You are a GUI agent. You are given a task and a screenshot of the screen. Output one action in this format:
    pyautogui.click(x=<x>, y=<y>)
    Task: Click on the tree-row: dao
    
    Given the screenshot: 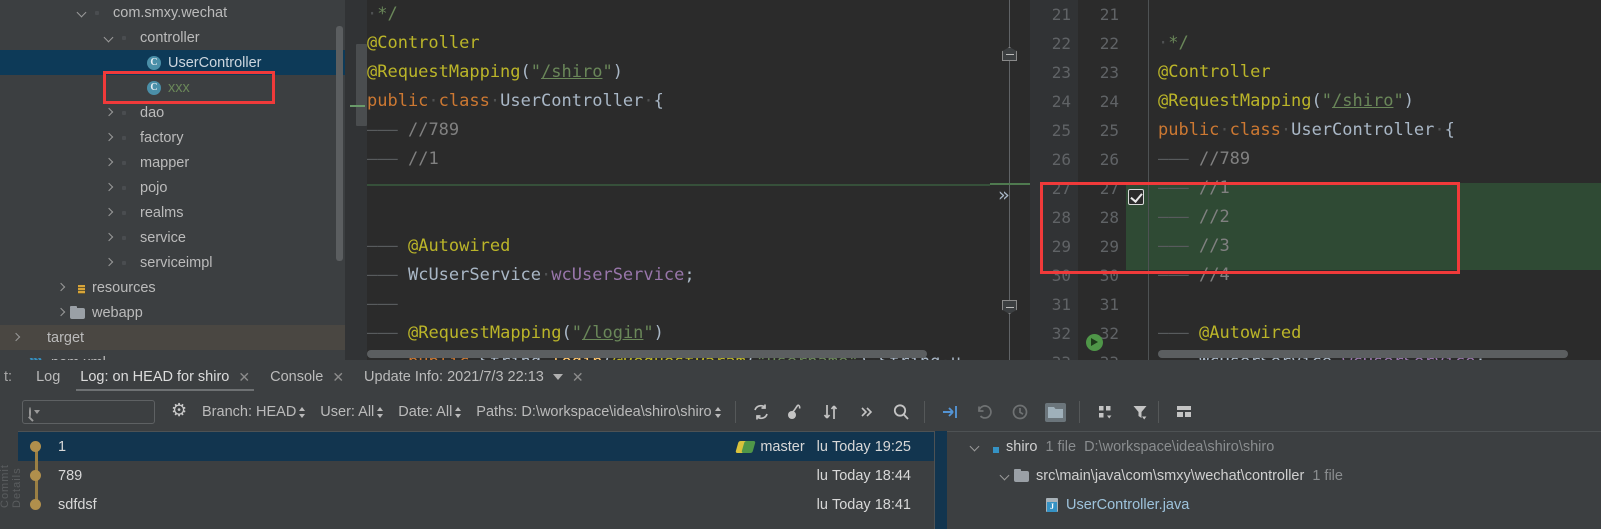 What is the action you would take?
    pyautogui.click(x=172, y=112)
    